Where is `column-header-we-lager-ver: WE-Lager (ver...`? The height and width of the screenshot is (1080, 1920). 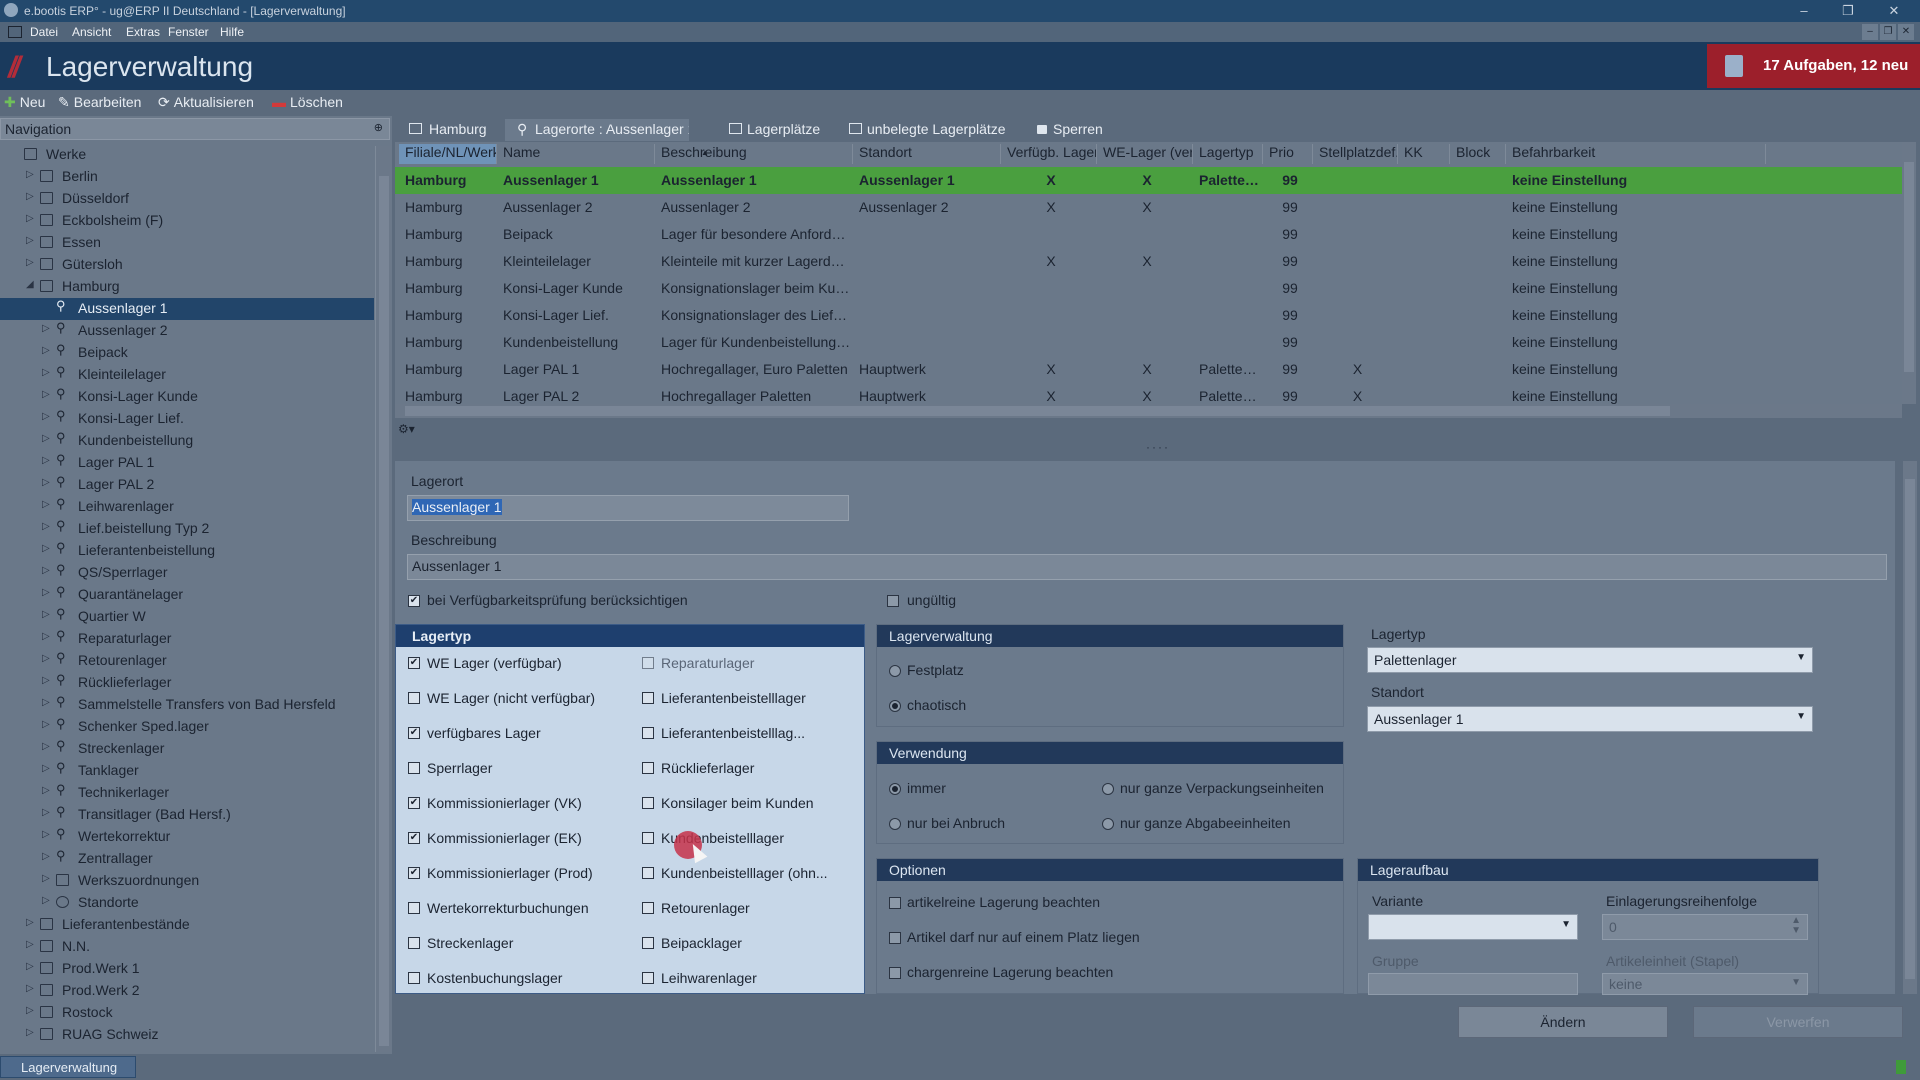
column-header-we-lager-ver: WE-Lager (ver... is located at coordinates (1145, 154).